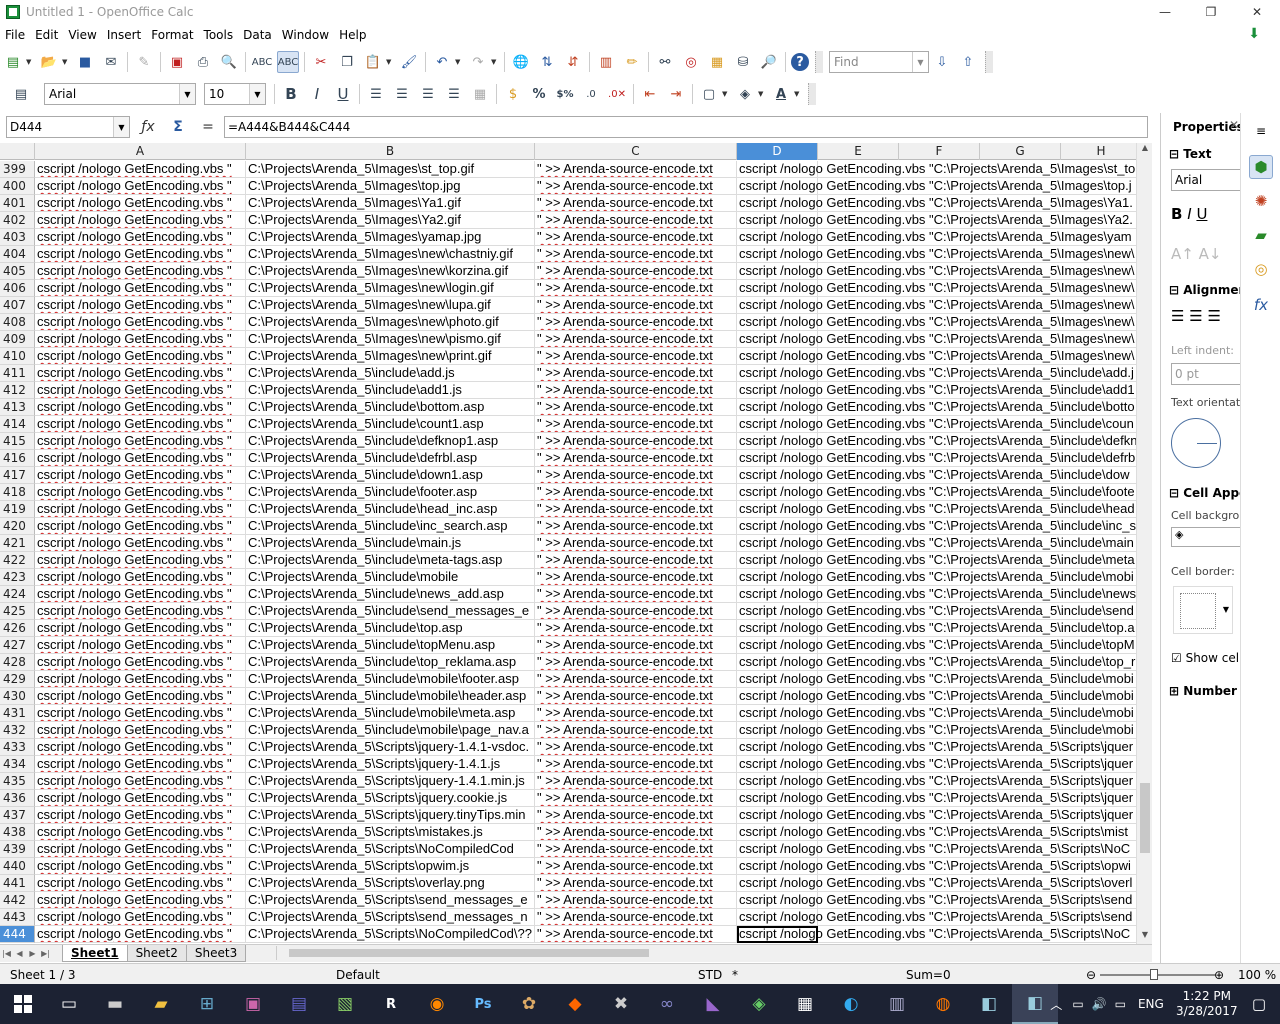 The height and width of the screenshot is (1024, 1280). I want to click on row-header: 432, so click(17, 730).